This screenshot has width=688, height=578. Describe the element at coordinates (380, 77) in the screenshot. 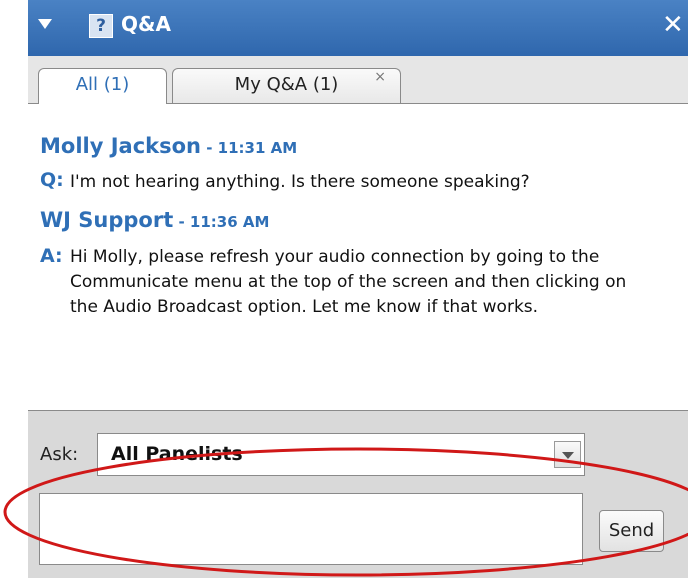

I see `tab-close-icon: ×` at that location.